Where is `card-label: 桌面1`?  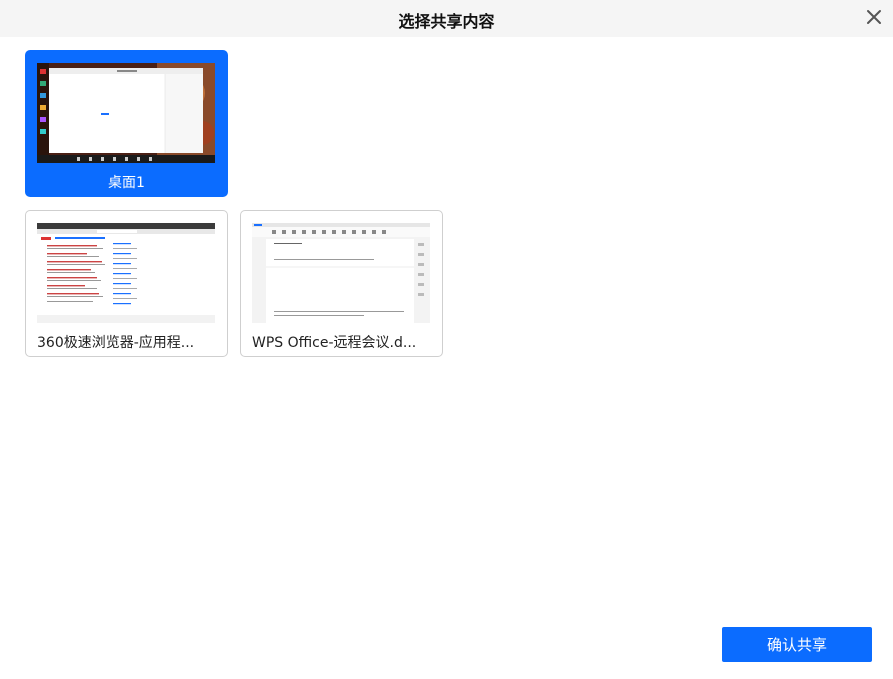
card-label: 桌面1 is located at coordinates (126, 183).